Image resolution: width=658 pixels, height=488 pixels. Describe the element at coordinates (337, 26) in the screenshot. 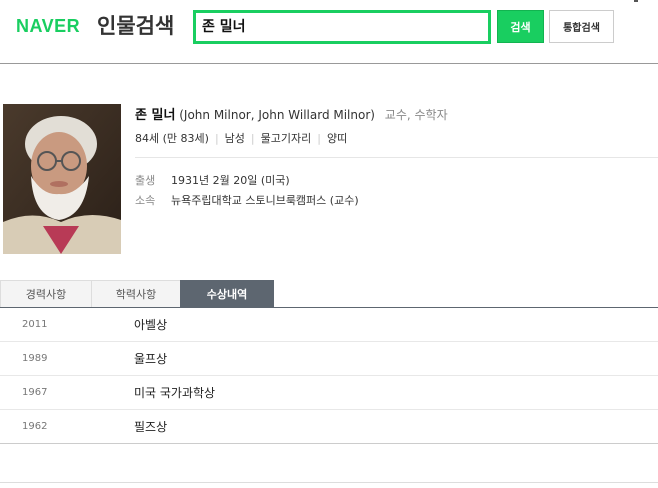

I see `search-input` at that location.